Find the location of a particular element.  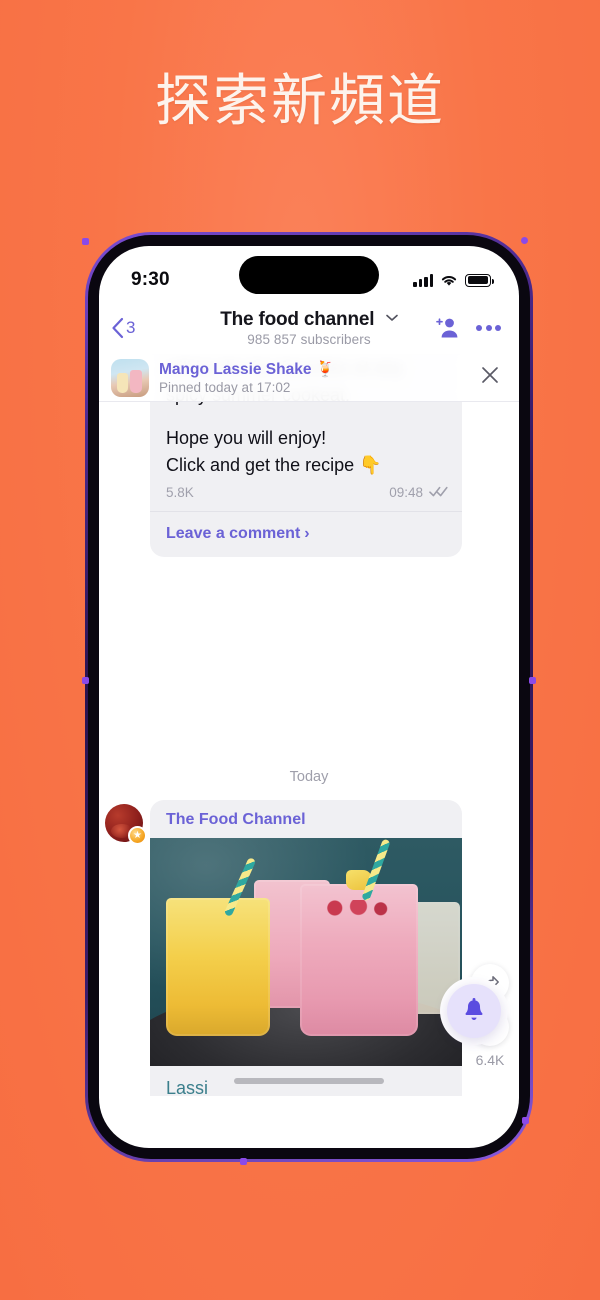

pinned-message-title: Mango Lassie Shake 🍹 is located at coordinates (247, 369).